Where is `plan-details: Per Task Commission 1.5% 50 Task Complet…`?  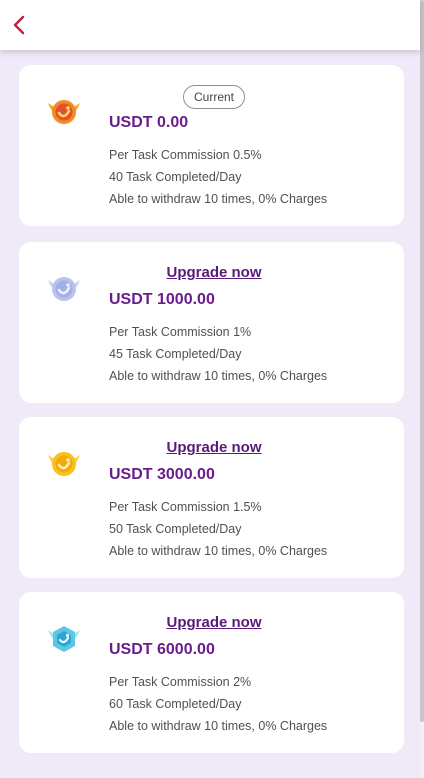
plan-details: Per Task Commission 1.5% 50 Task Complet… is located at coordinates (218, 529).